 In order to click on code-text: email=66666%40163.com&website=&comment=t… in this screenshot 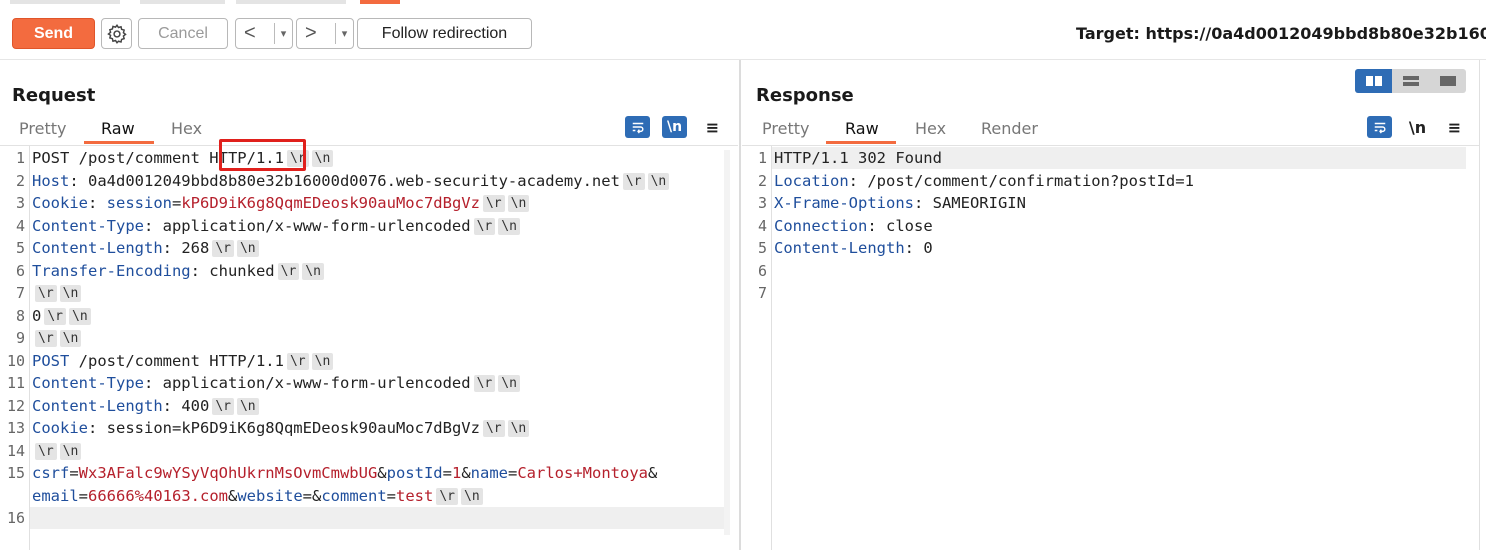, I will do `click(257, 496)`.